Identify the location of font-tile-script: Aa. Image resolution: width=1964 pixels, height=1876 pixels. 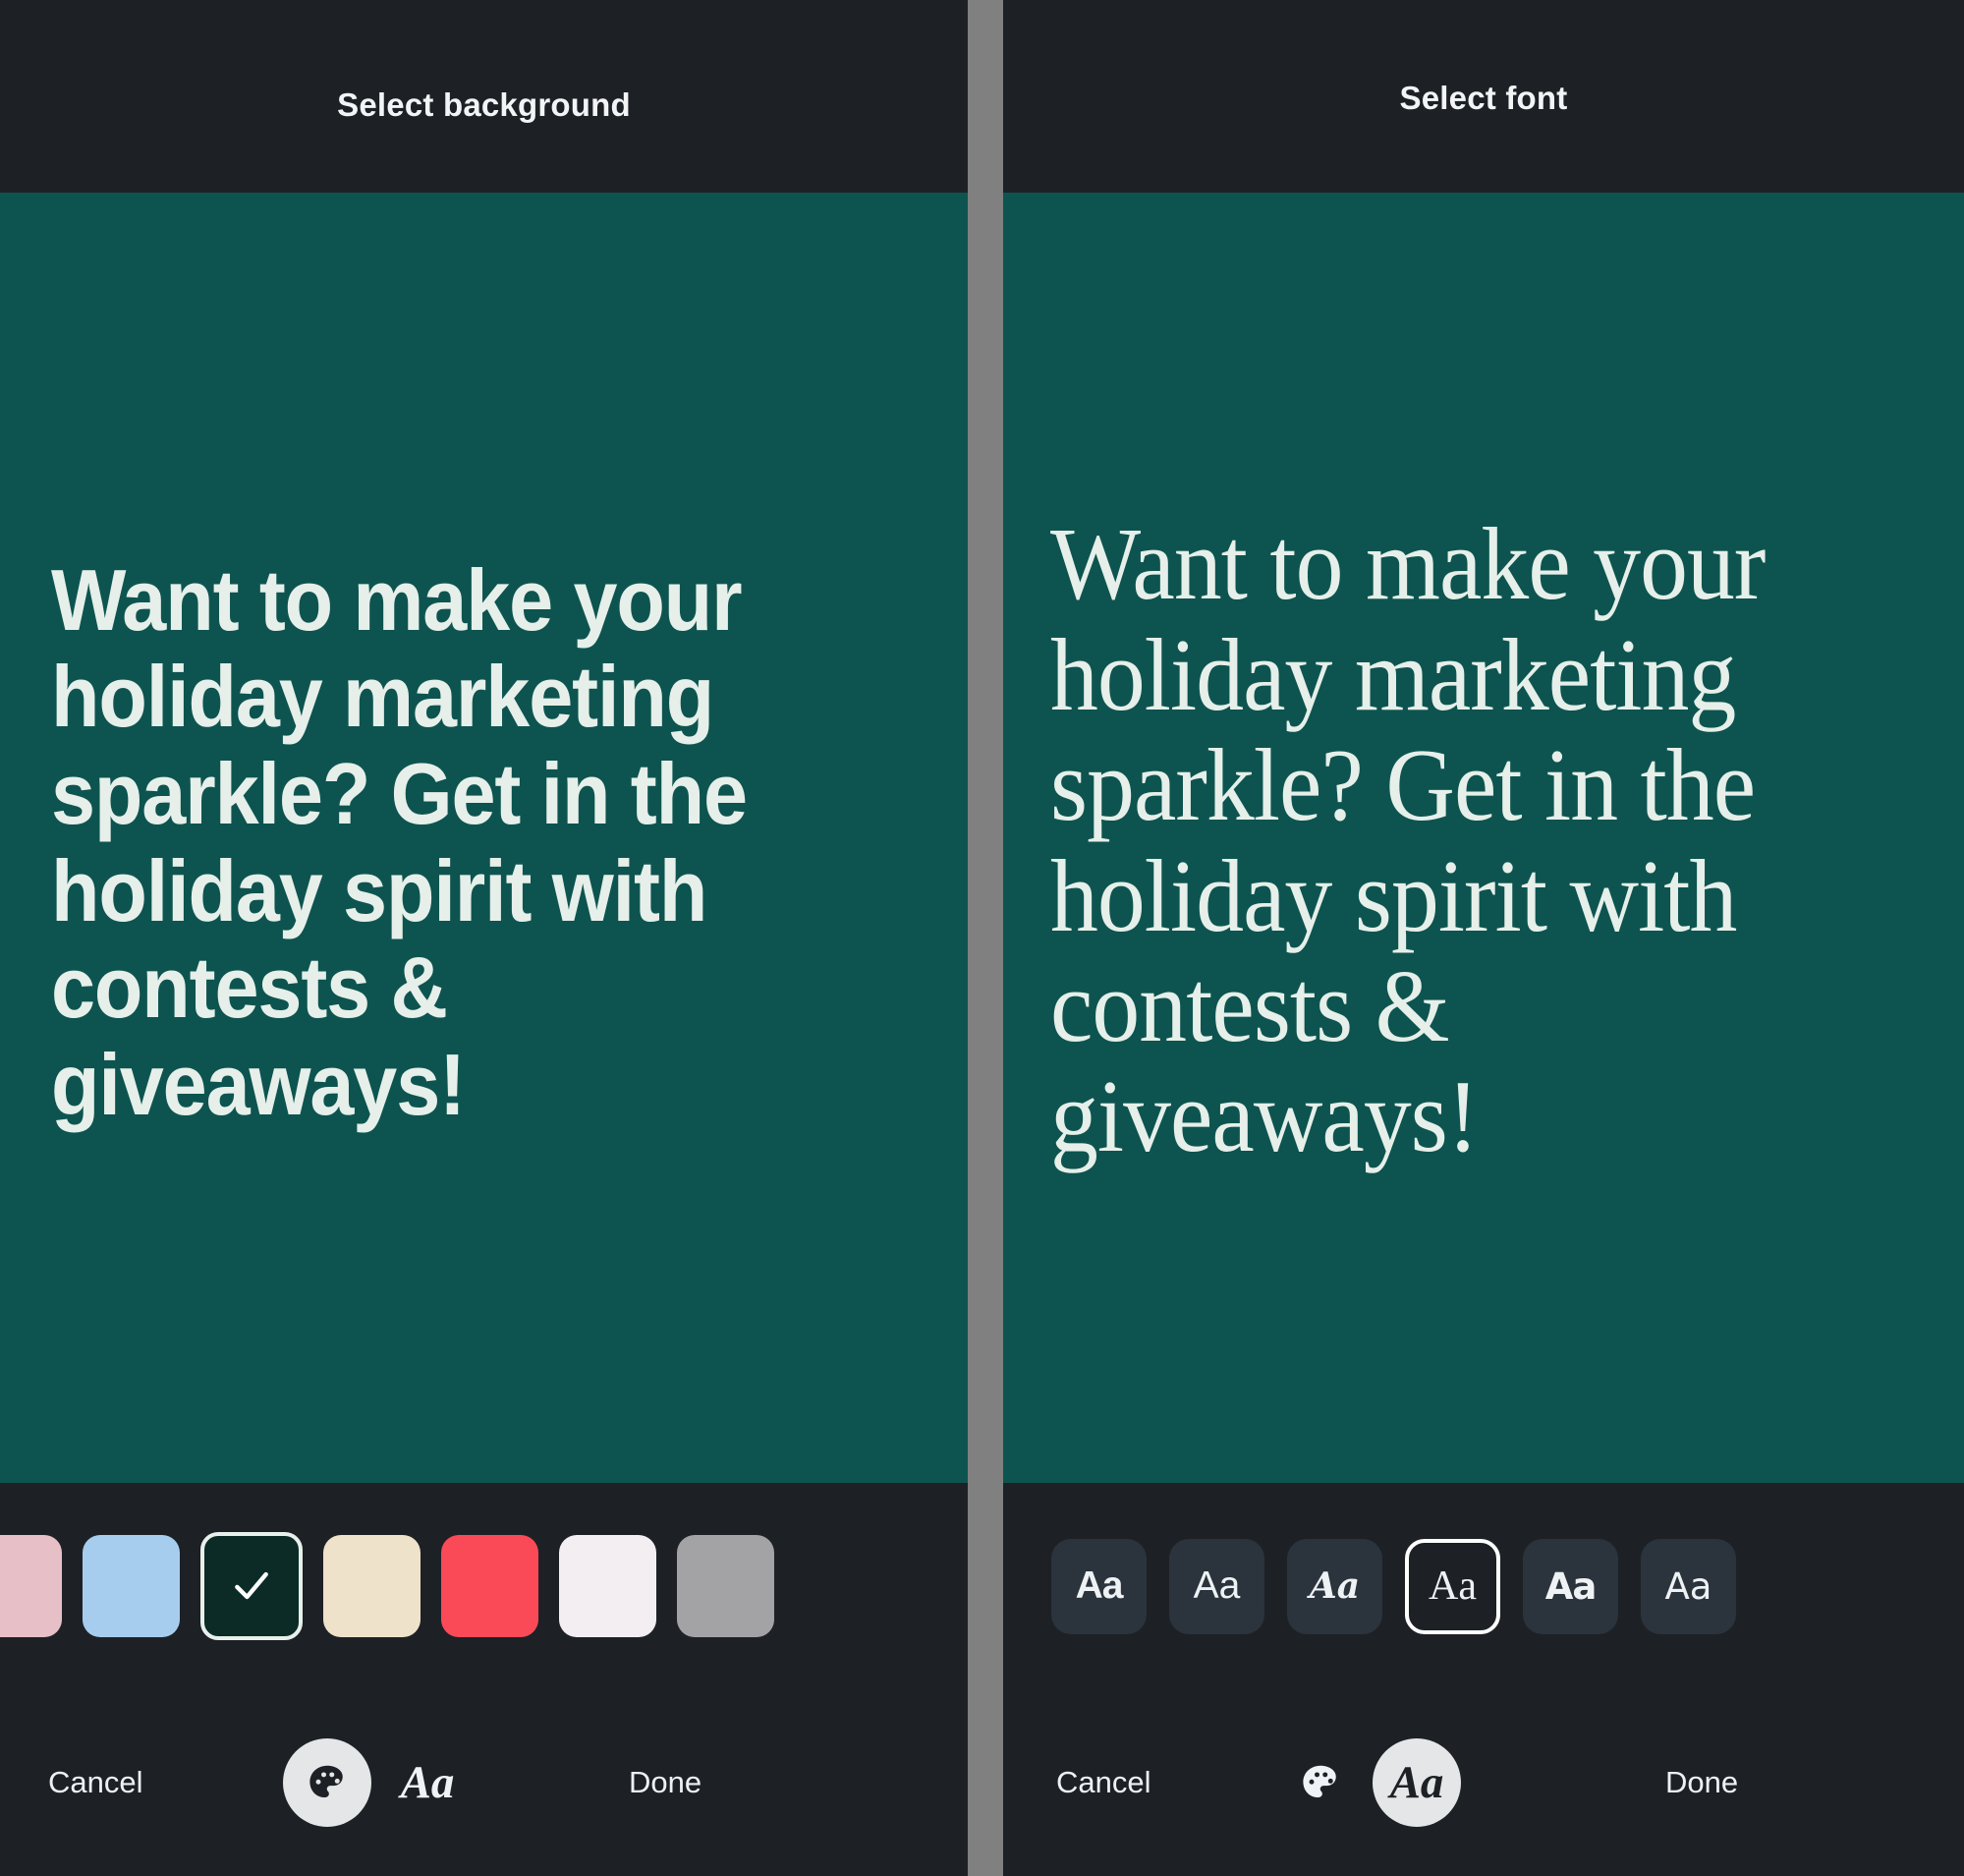
(1334, 1586).